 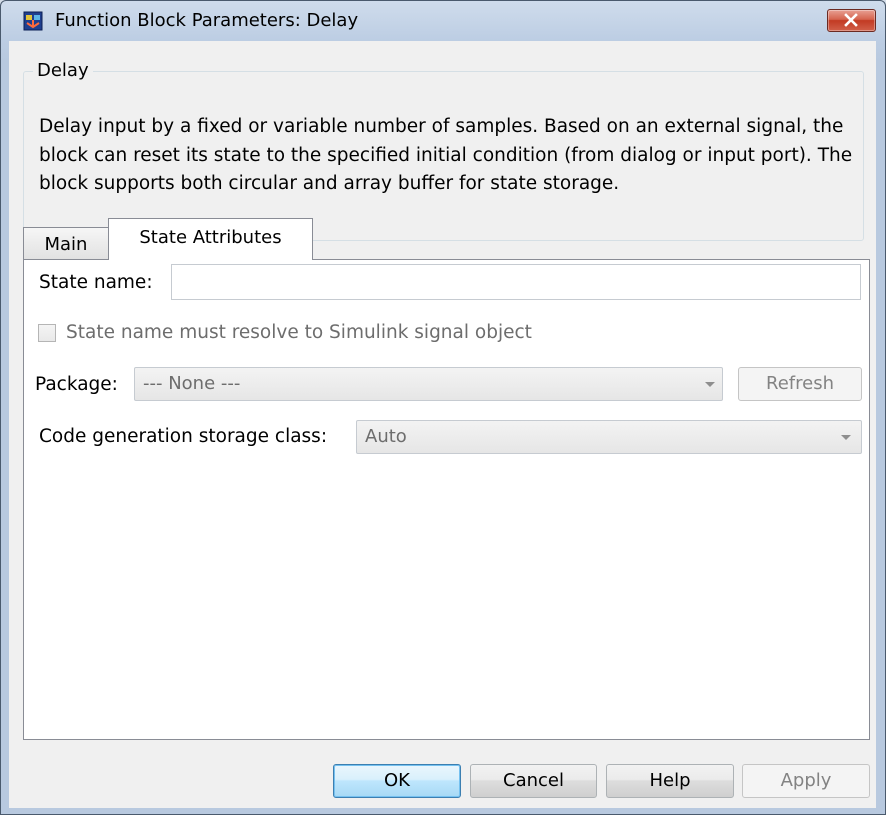 I want to click on state-name-label: State name:, so click(x=96, y=282).